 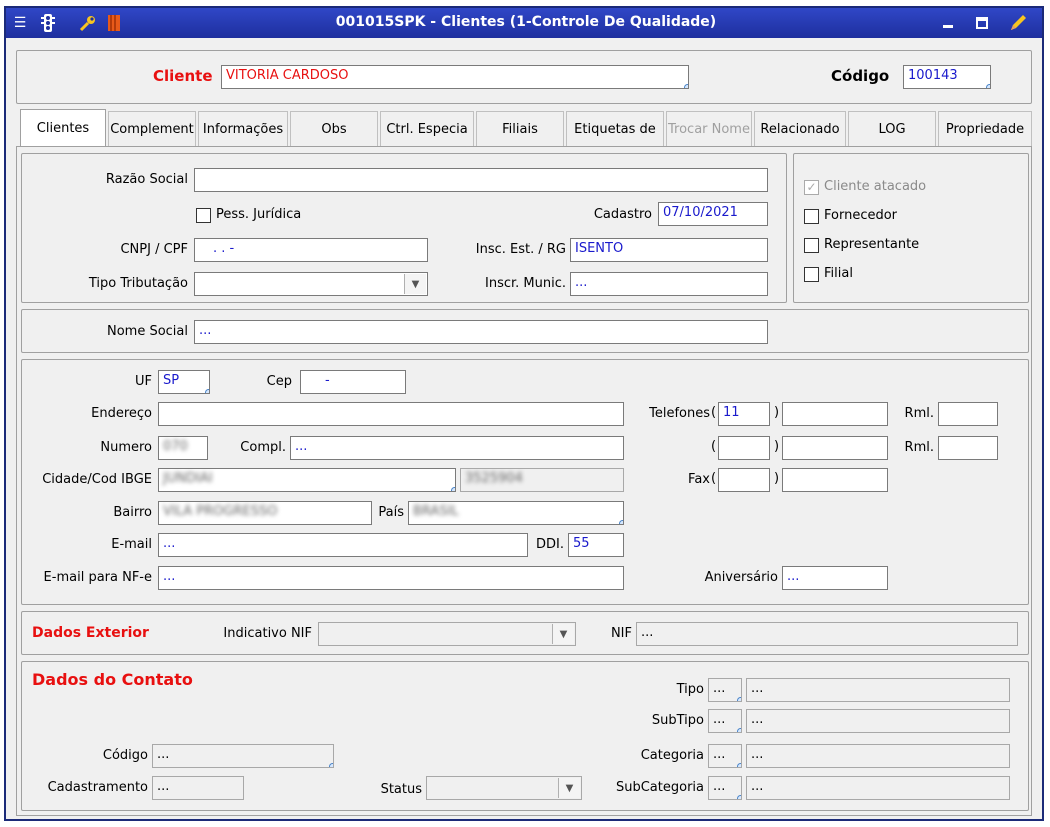 What do you see at coordinates (184, 382) in the screenshot?
I see `uf-input: SP` at bounding box center [184, 382].